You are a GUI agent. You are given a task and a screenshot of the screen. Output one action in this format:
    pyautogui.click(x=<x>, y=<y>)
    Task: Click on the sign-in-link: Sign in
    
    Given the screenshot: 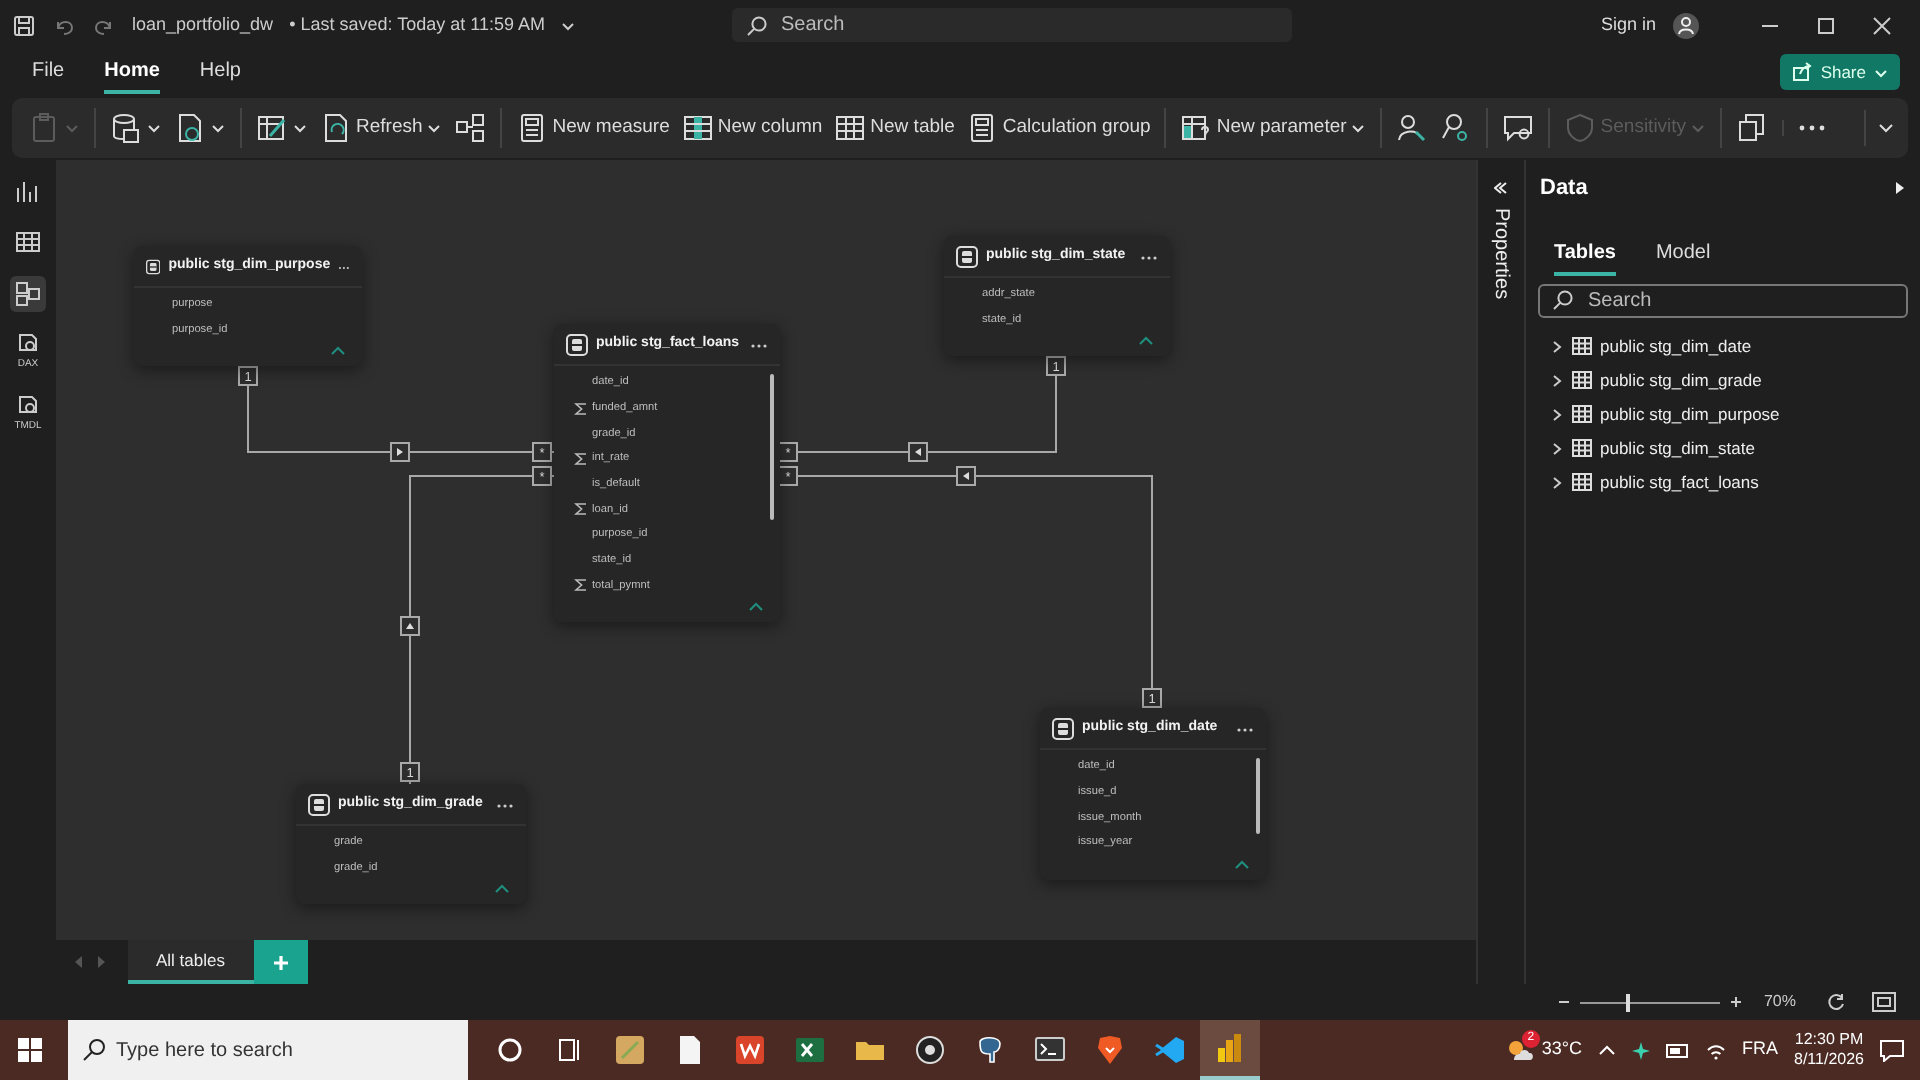 What is the action you would take?
    pyautogui.click(x=1628, y=25)
    